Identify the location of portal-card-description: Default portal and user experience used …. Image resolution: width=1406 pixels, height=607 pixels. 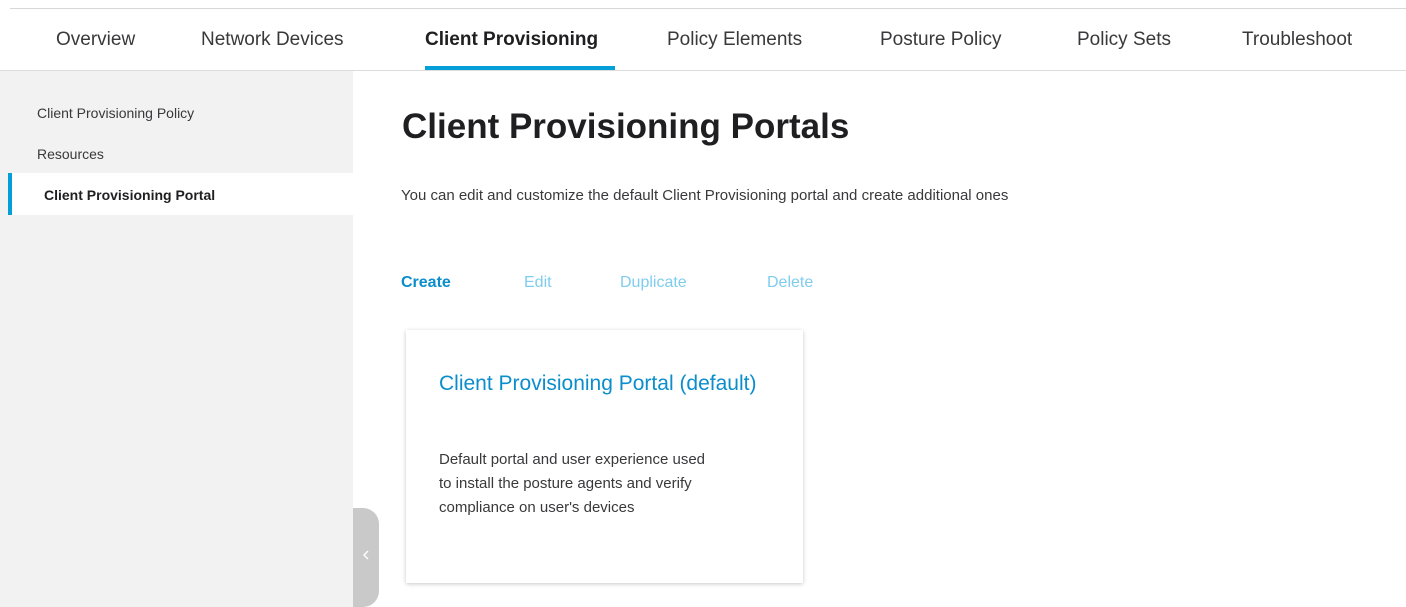
(572, 483).